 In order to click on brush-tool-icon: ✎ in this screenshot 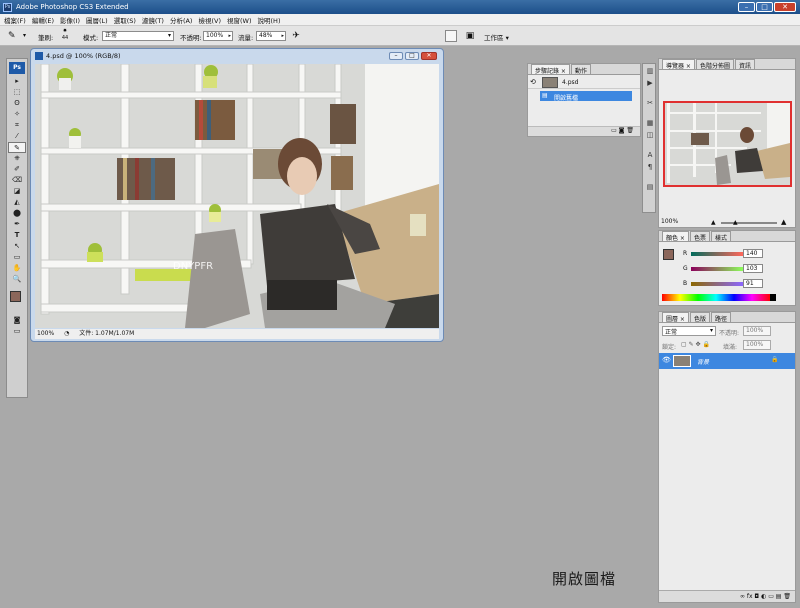, I will do `click(17, 147)`.